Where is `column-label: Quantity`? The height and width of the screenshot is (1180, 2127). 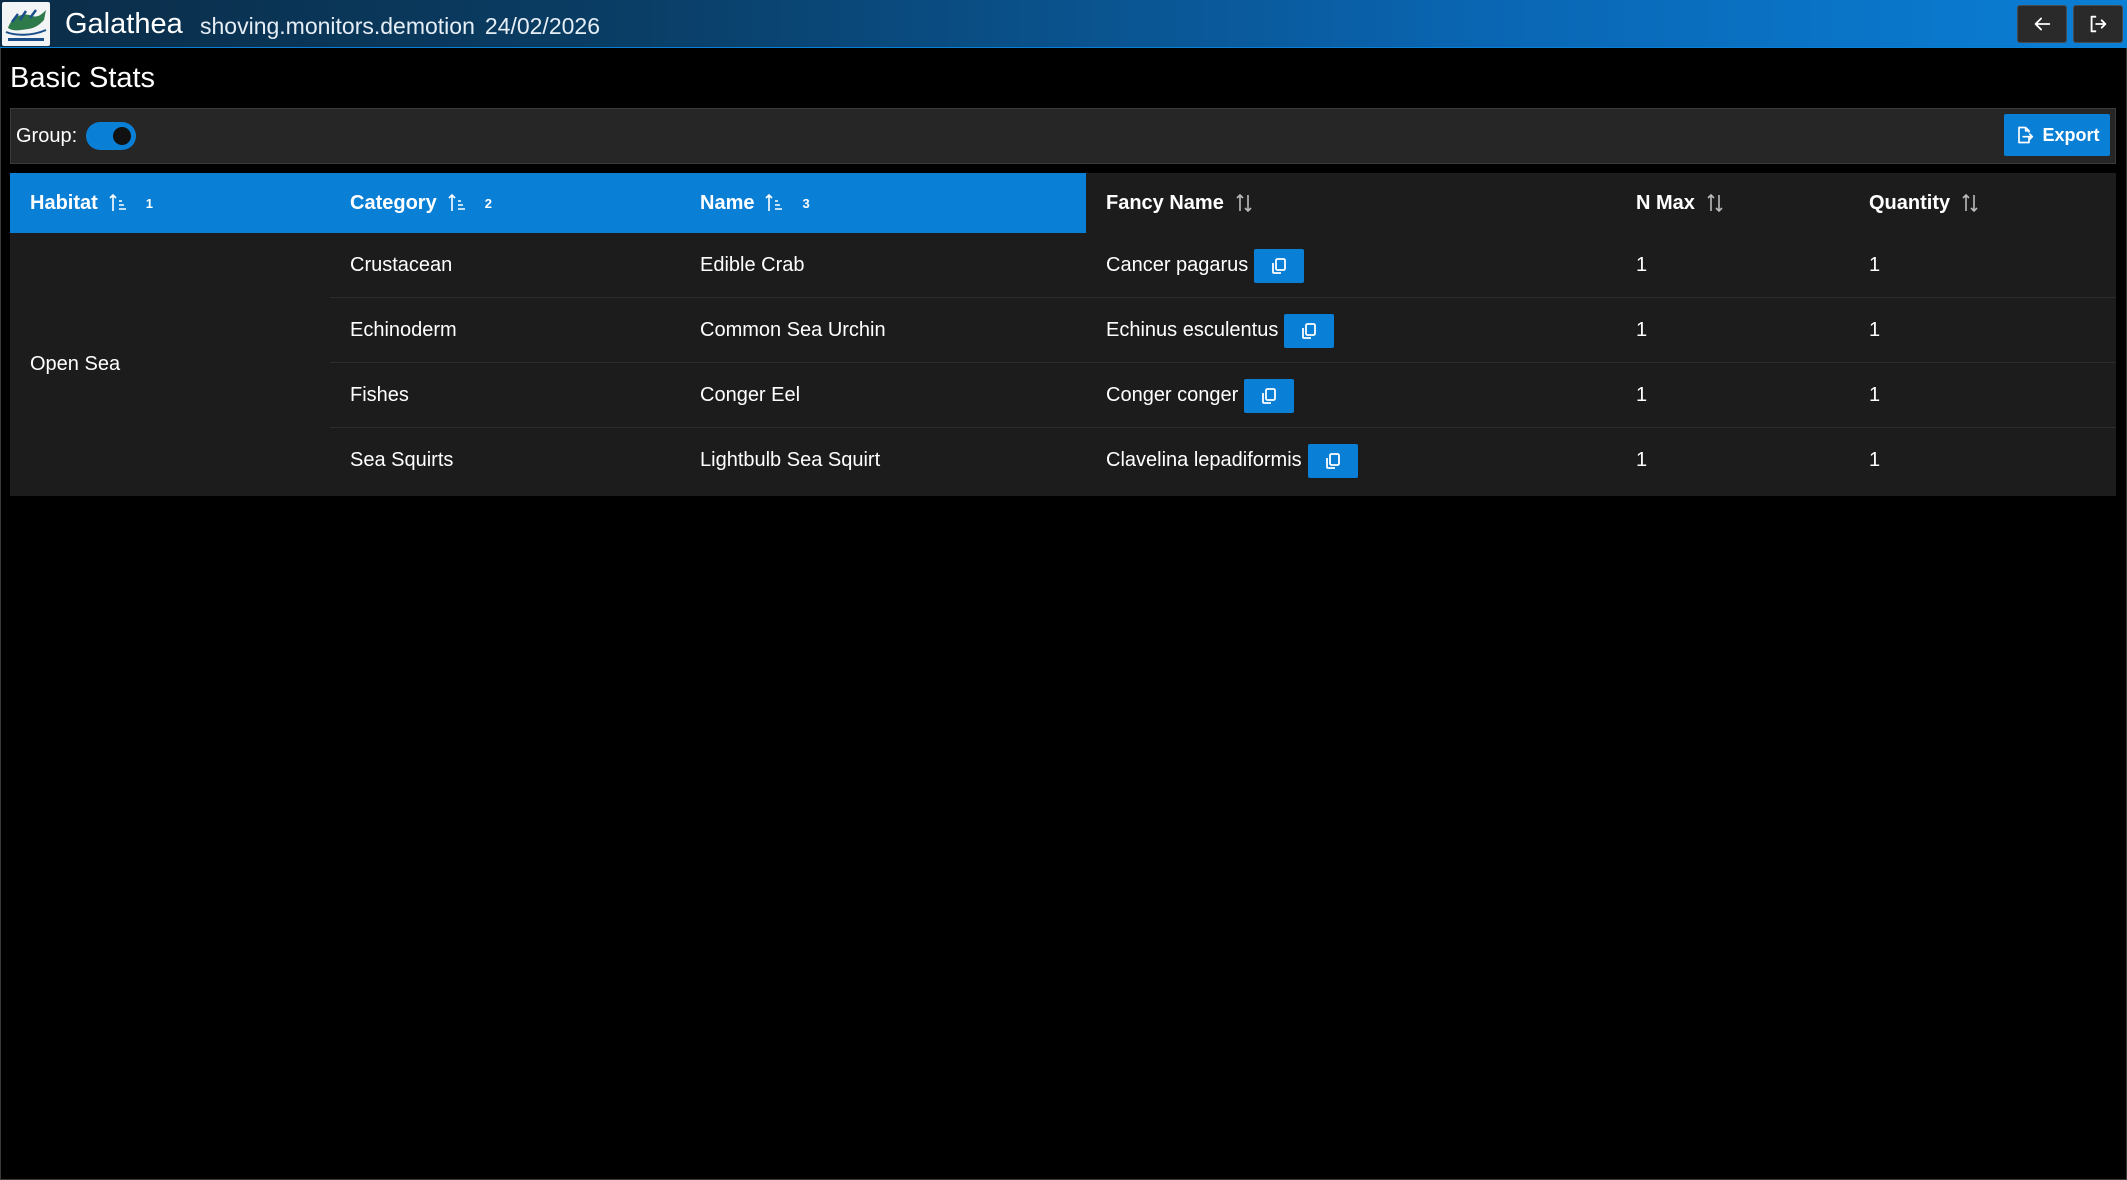 column-label: Quantity is located at coordinates (1910, 202).